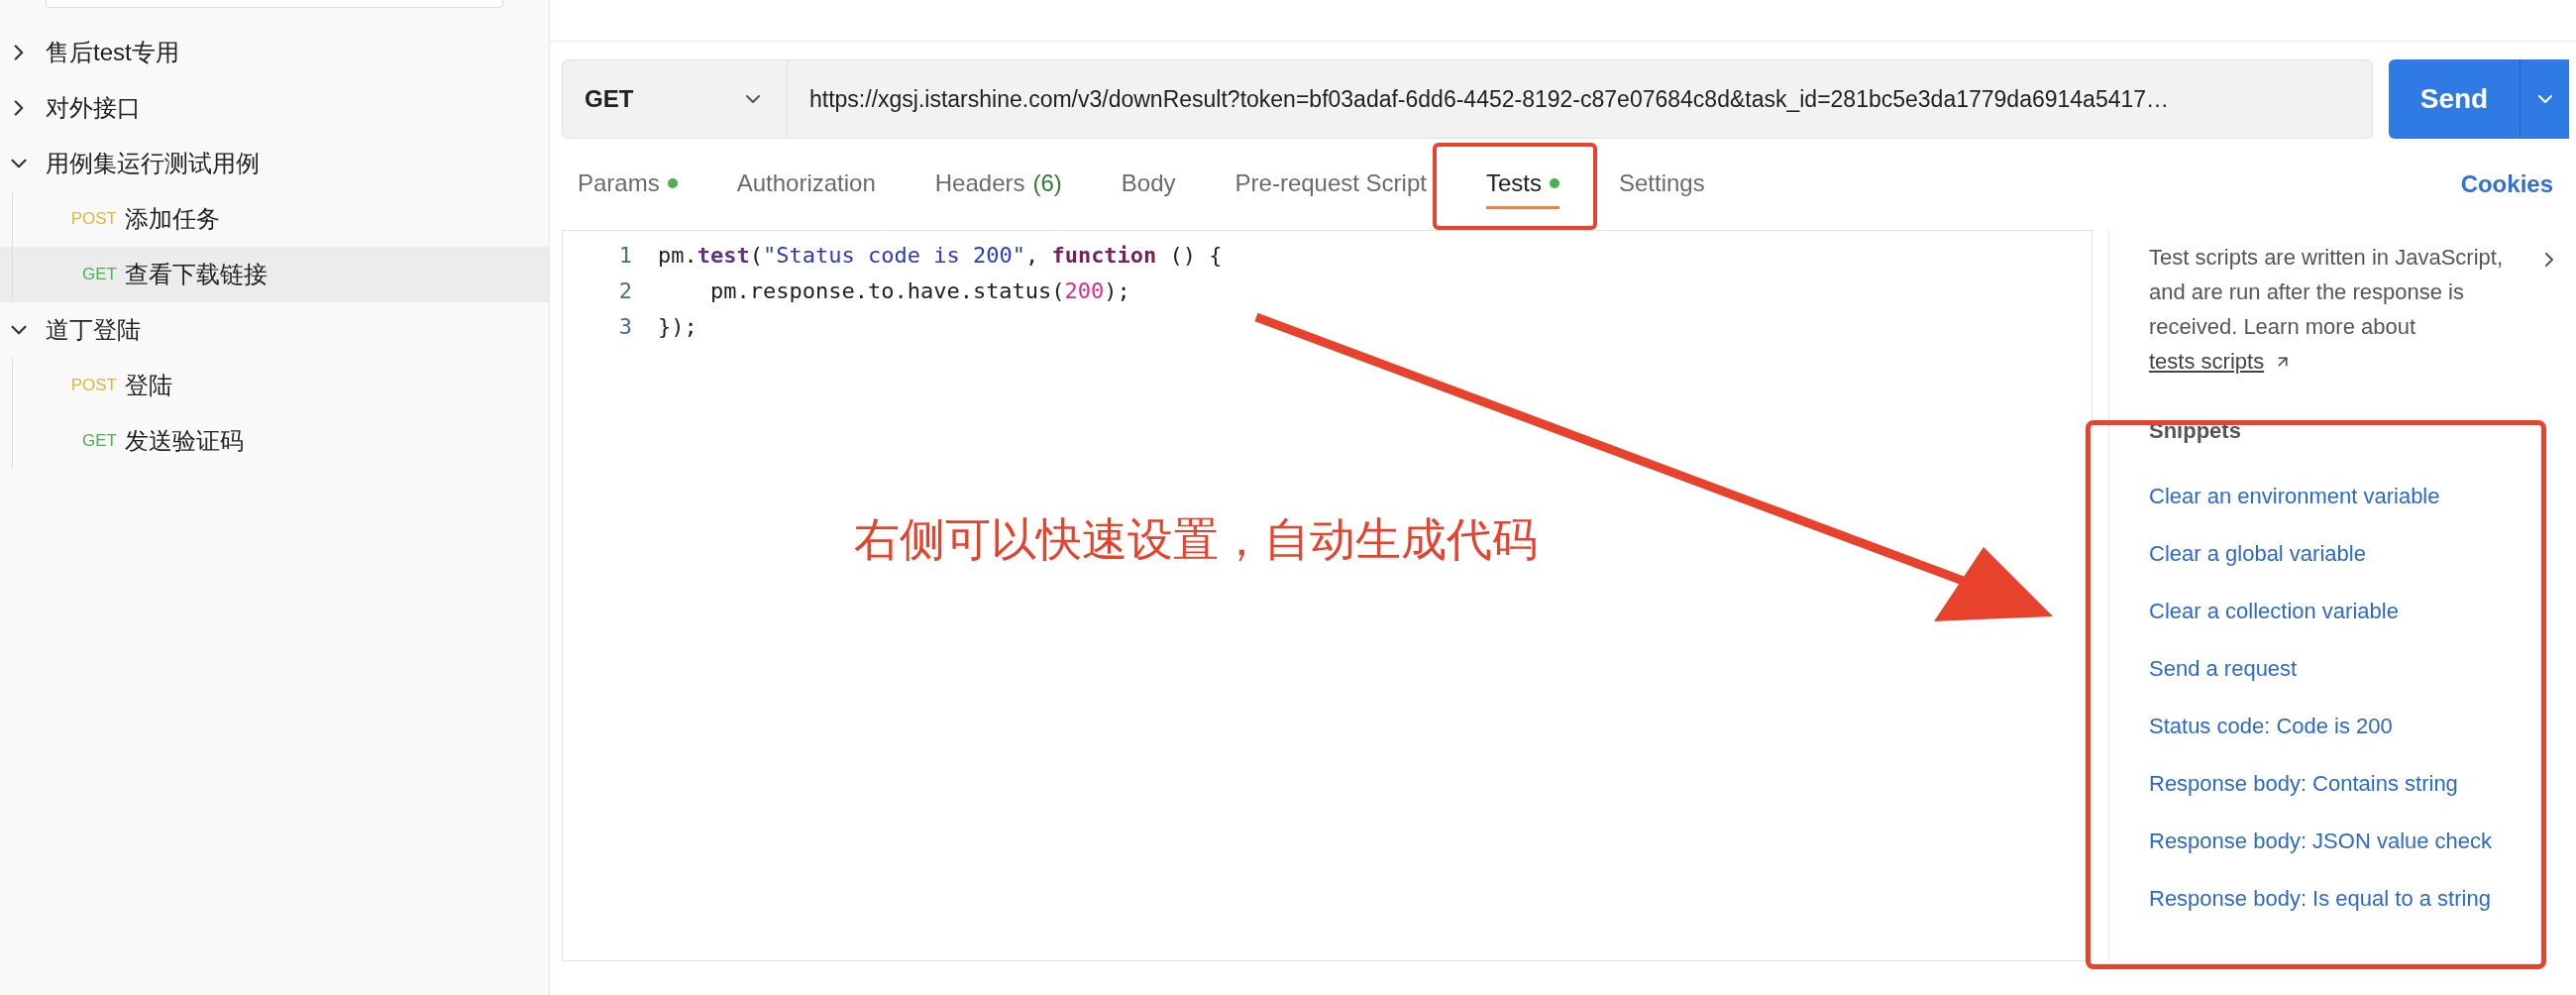  What do you see at coordinates (1522, 184) in the screenshot?
I see `tab: Tests` at bounding box center [1522, 184].